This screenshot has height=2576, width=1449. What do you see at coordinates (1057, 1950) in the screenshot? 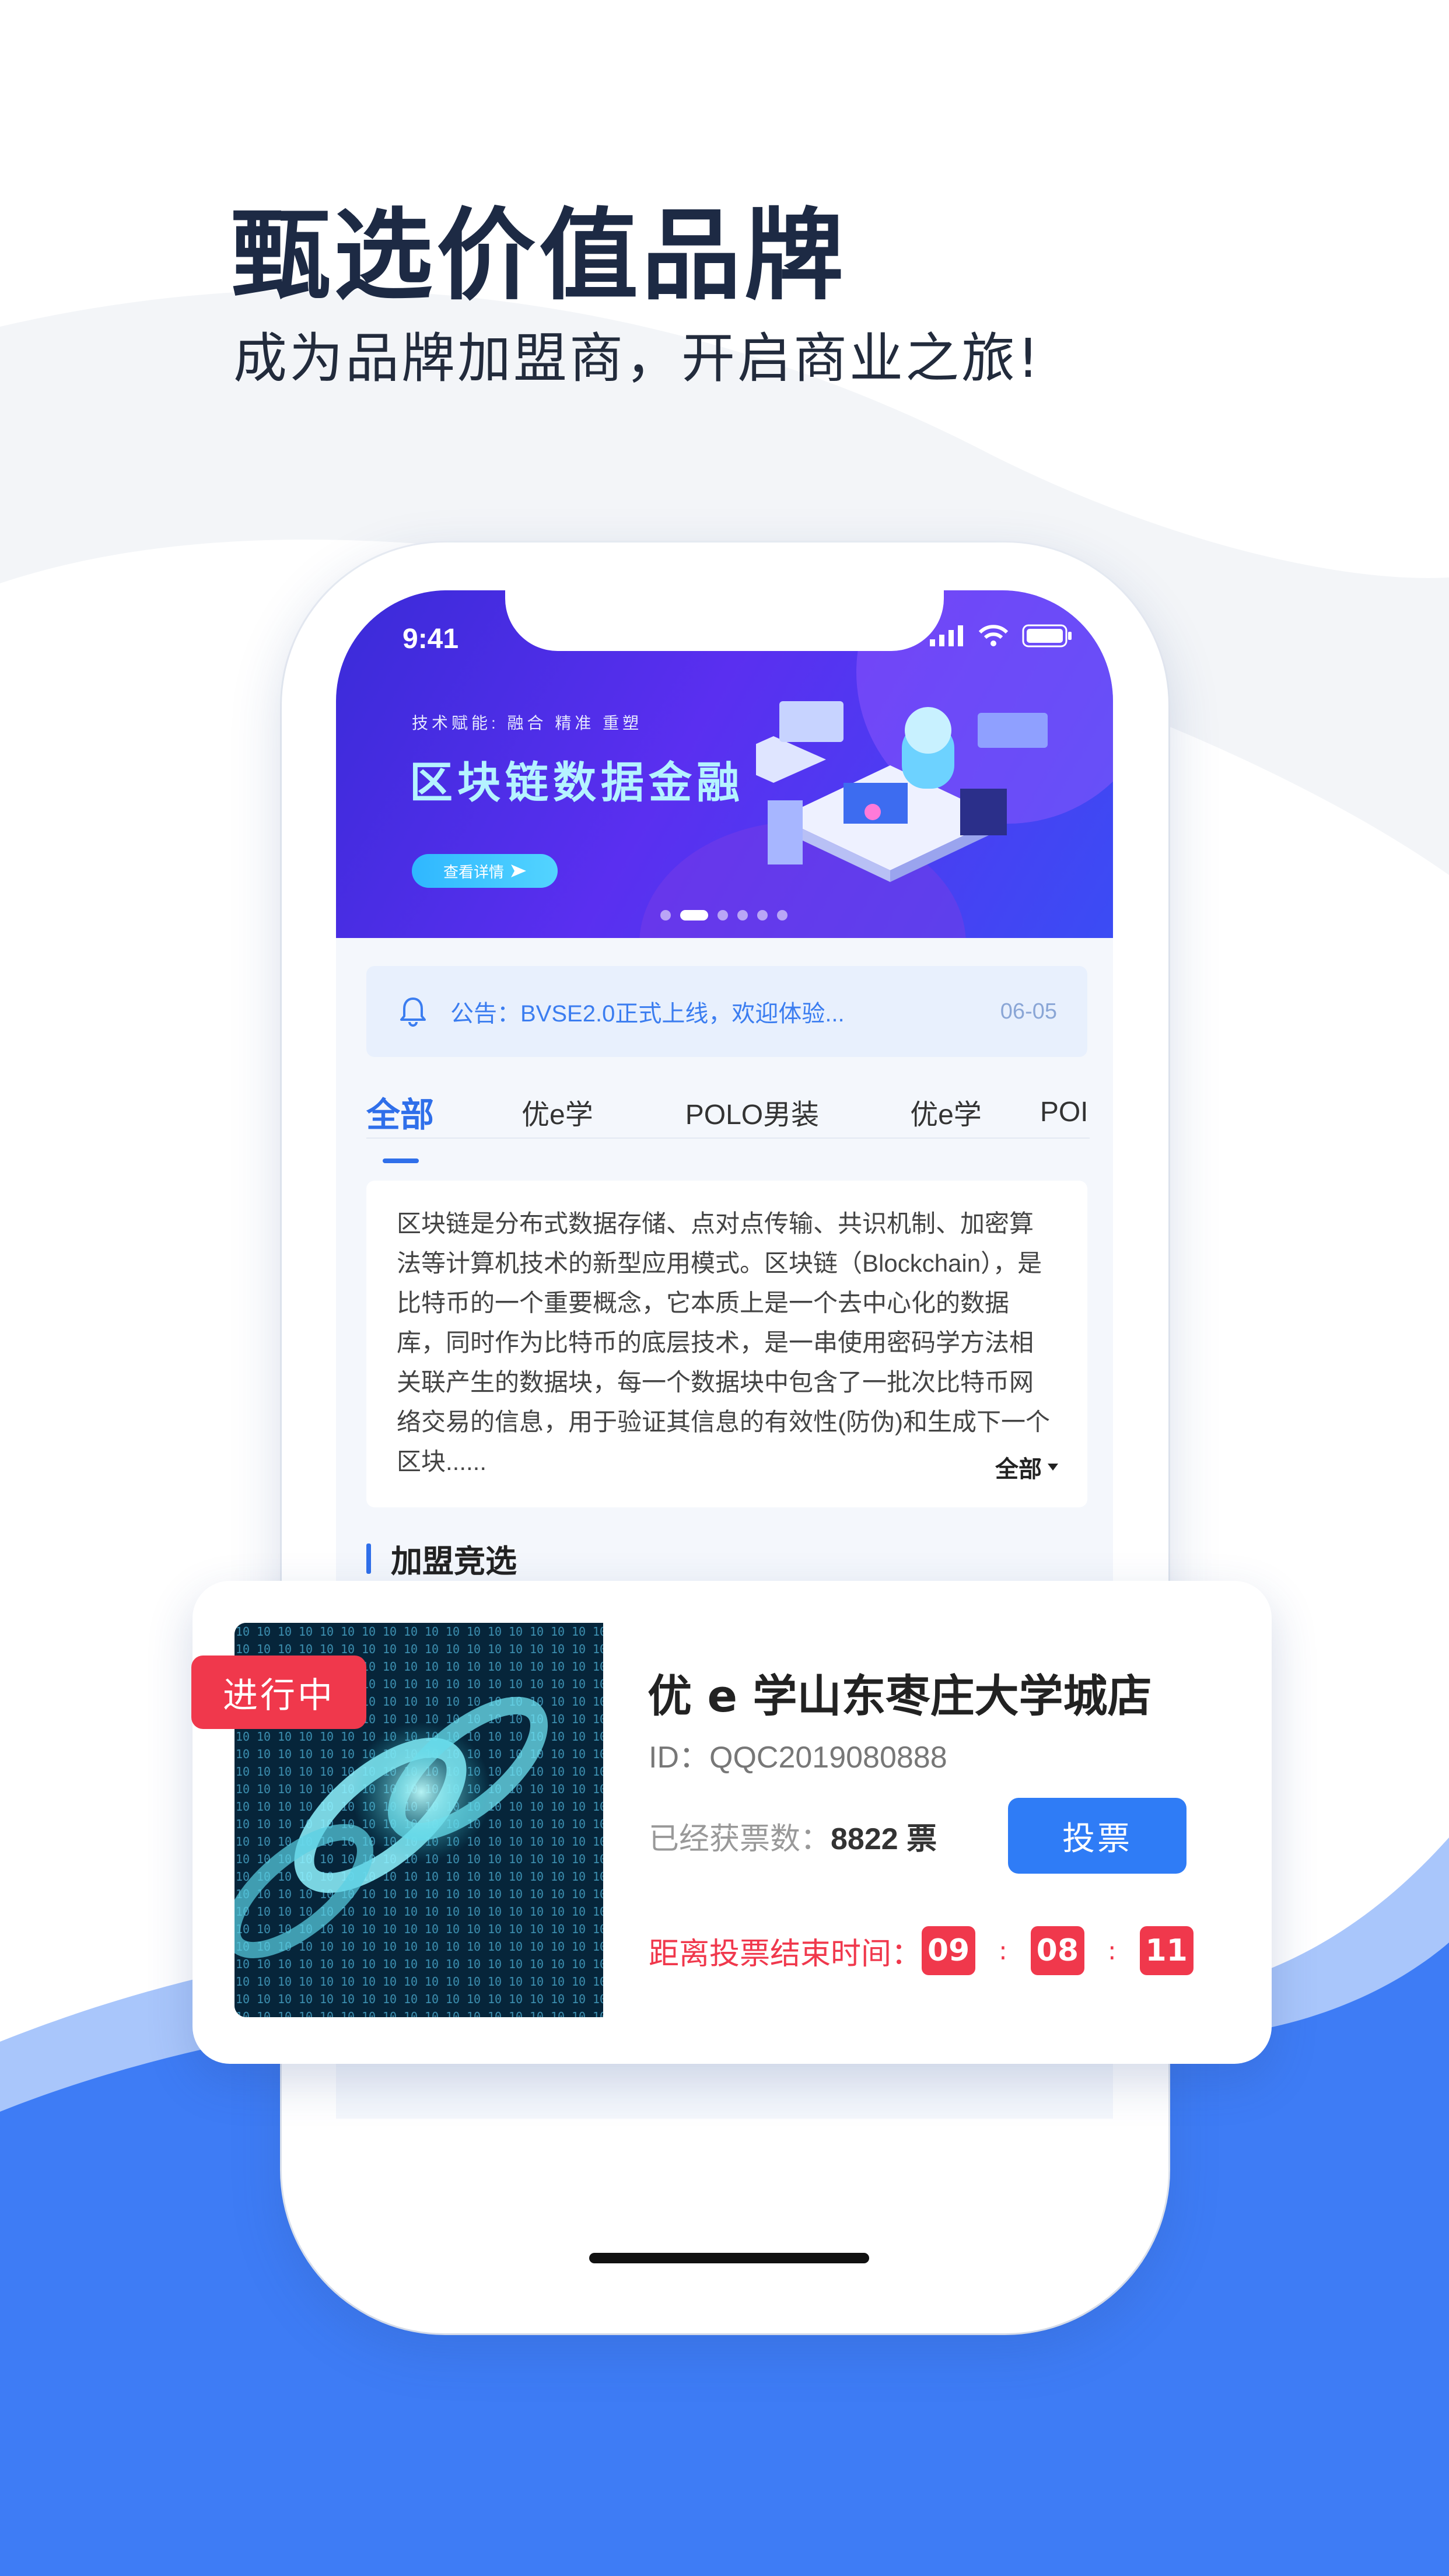
I see `countdown-minutes: 08` at bounding box center [1057, 1950].